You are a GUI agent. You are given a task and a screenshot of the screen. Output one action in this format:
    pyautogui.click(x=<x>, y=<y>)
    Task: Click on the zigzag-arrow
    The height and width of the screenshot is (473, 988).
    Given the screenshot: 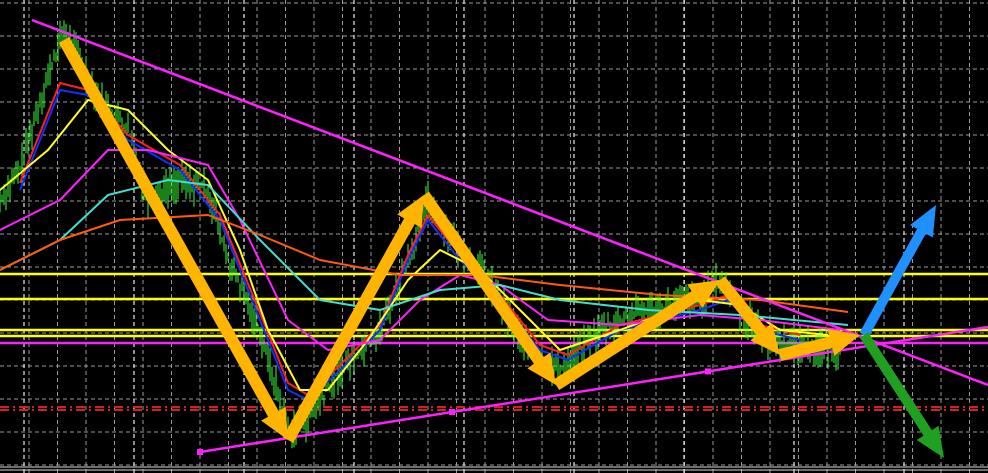 What is the action you would take?
    pyautogui.click(x=353, y=319)
    